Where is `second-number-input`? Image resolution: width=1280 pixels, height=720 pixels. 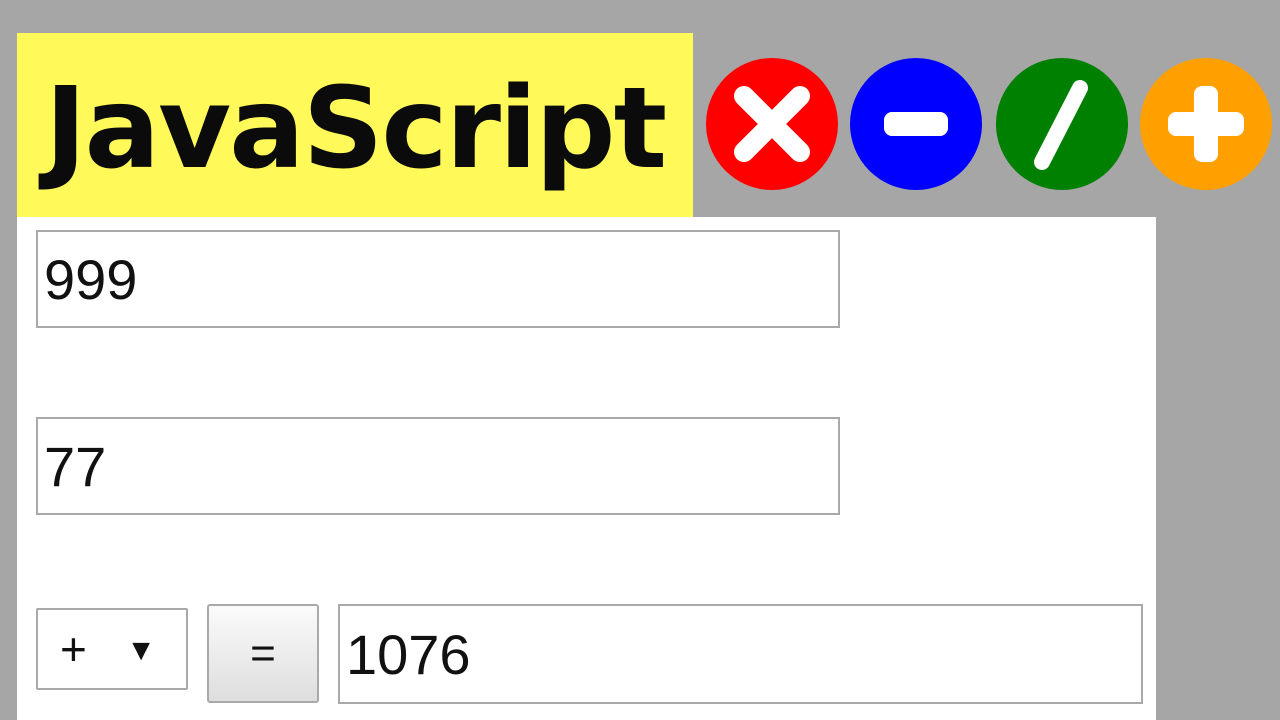 second-number-input is located at coordinates (438, 466).